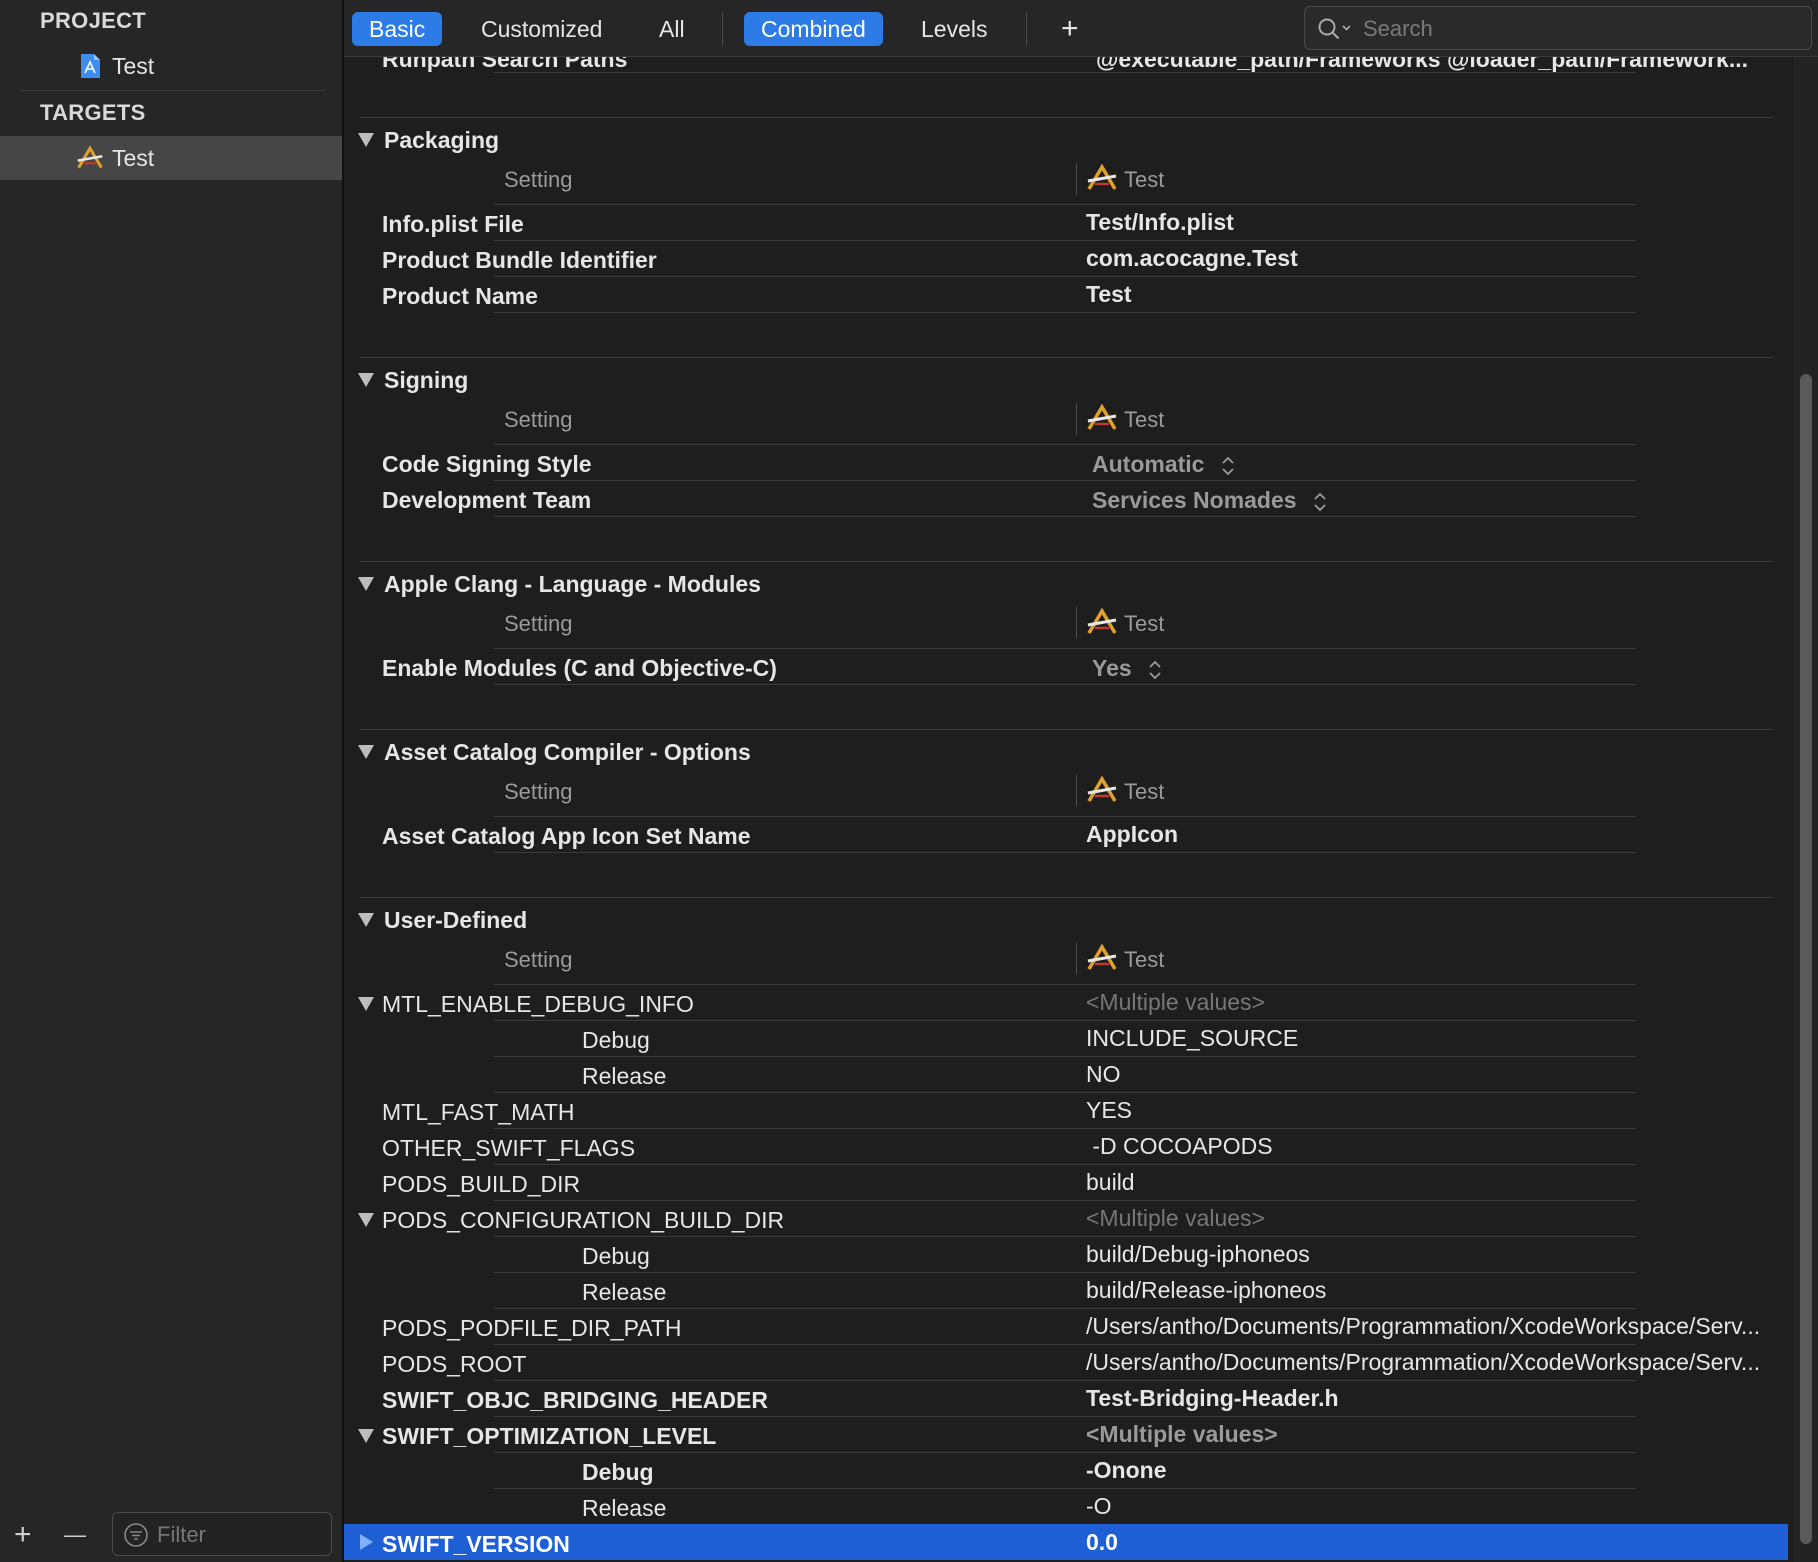  I want to click on setting-label: Product Bundle Identifier, so click(519, 260).